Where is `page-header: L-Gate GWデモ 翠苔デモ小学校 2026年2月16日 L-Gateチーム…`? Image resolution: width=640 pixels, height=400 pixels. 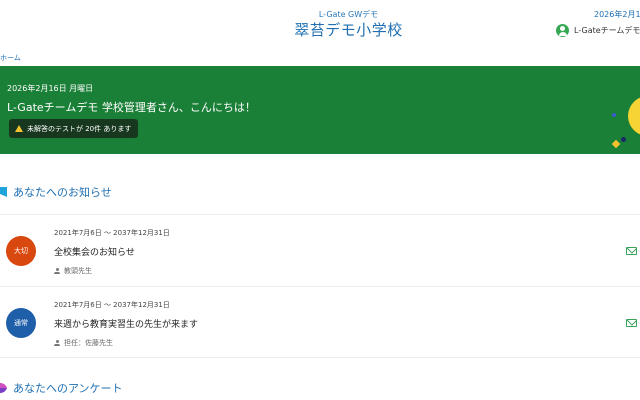 page-header: L-Gate GWデモ 翠苔デモ小学校 2026年2月16日 L-Gateチーム… is located at coordinates (320, 26).